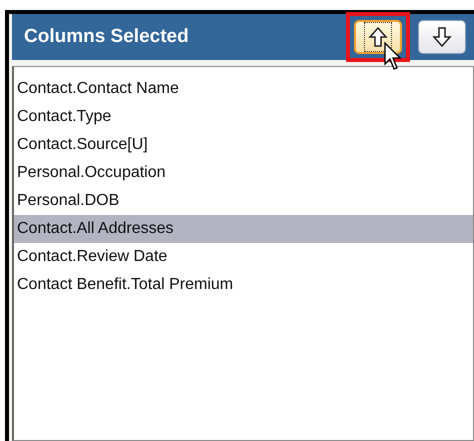 The image size is (474, 441). Describe the element at coordinates (243, 89) in the screenshot. I see `column-item: Contact.Contact Name` at that location.